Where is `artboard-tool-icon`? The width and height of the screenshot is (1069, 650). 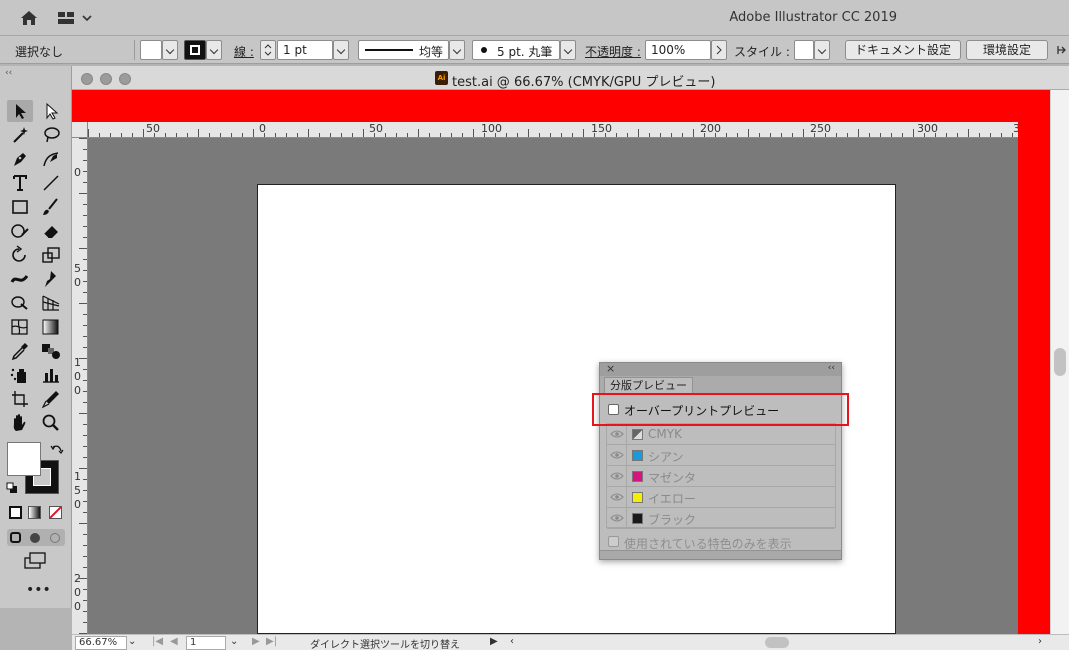 artboard-tool-icon is located at coordinates (20, 399).